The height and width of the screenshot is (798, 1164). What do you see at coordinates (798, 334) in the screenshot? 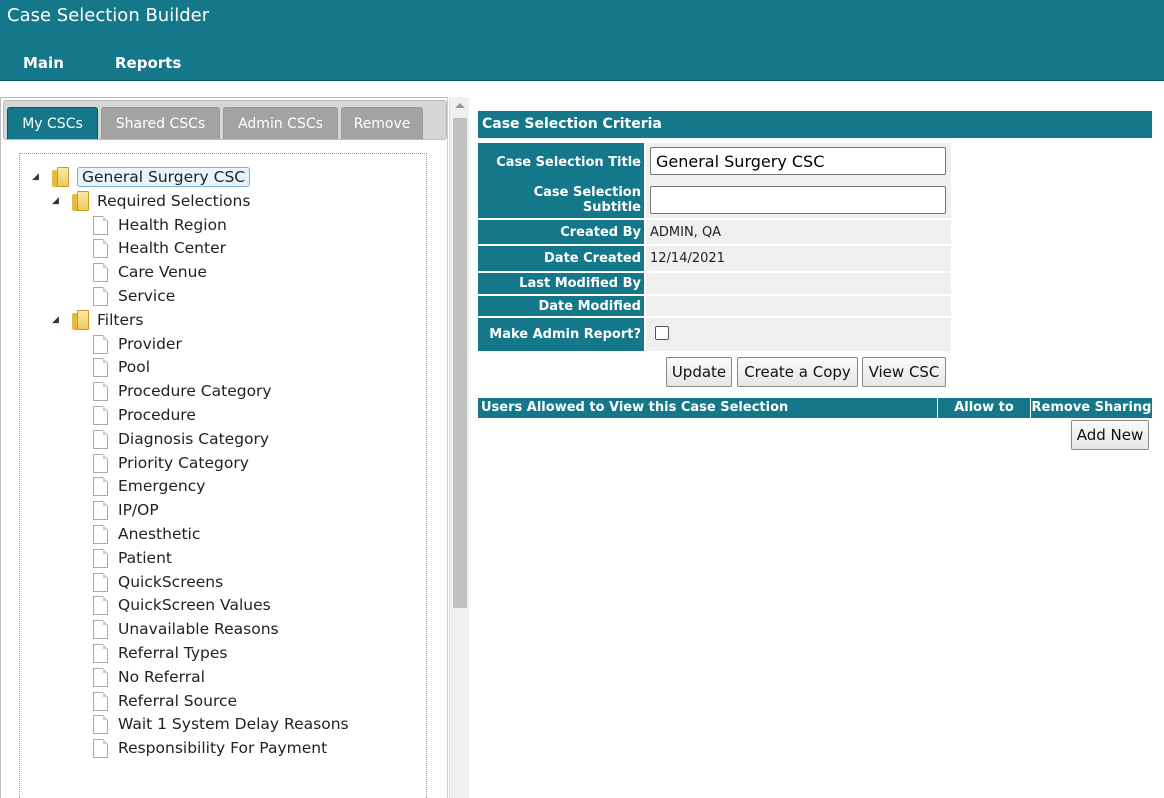
I see `admin-report-cell` at bounding box center [798, 334].